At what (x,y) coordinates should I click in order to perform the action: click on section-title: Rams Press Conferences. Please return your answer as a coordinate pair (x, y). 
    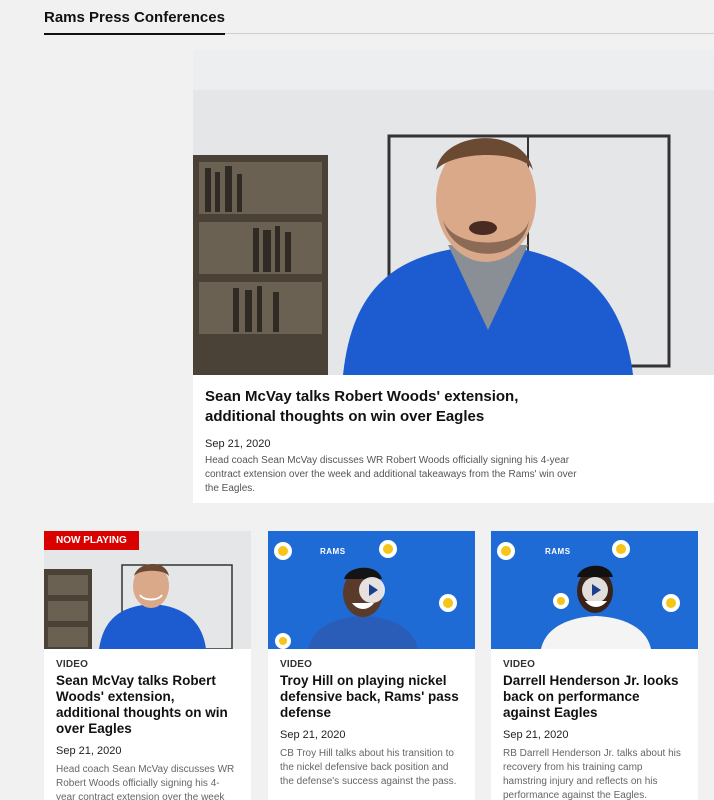
    Looking at the image, I should click on (134, 22).